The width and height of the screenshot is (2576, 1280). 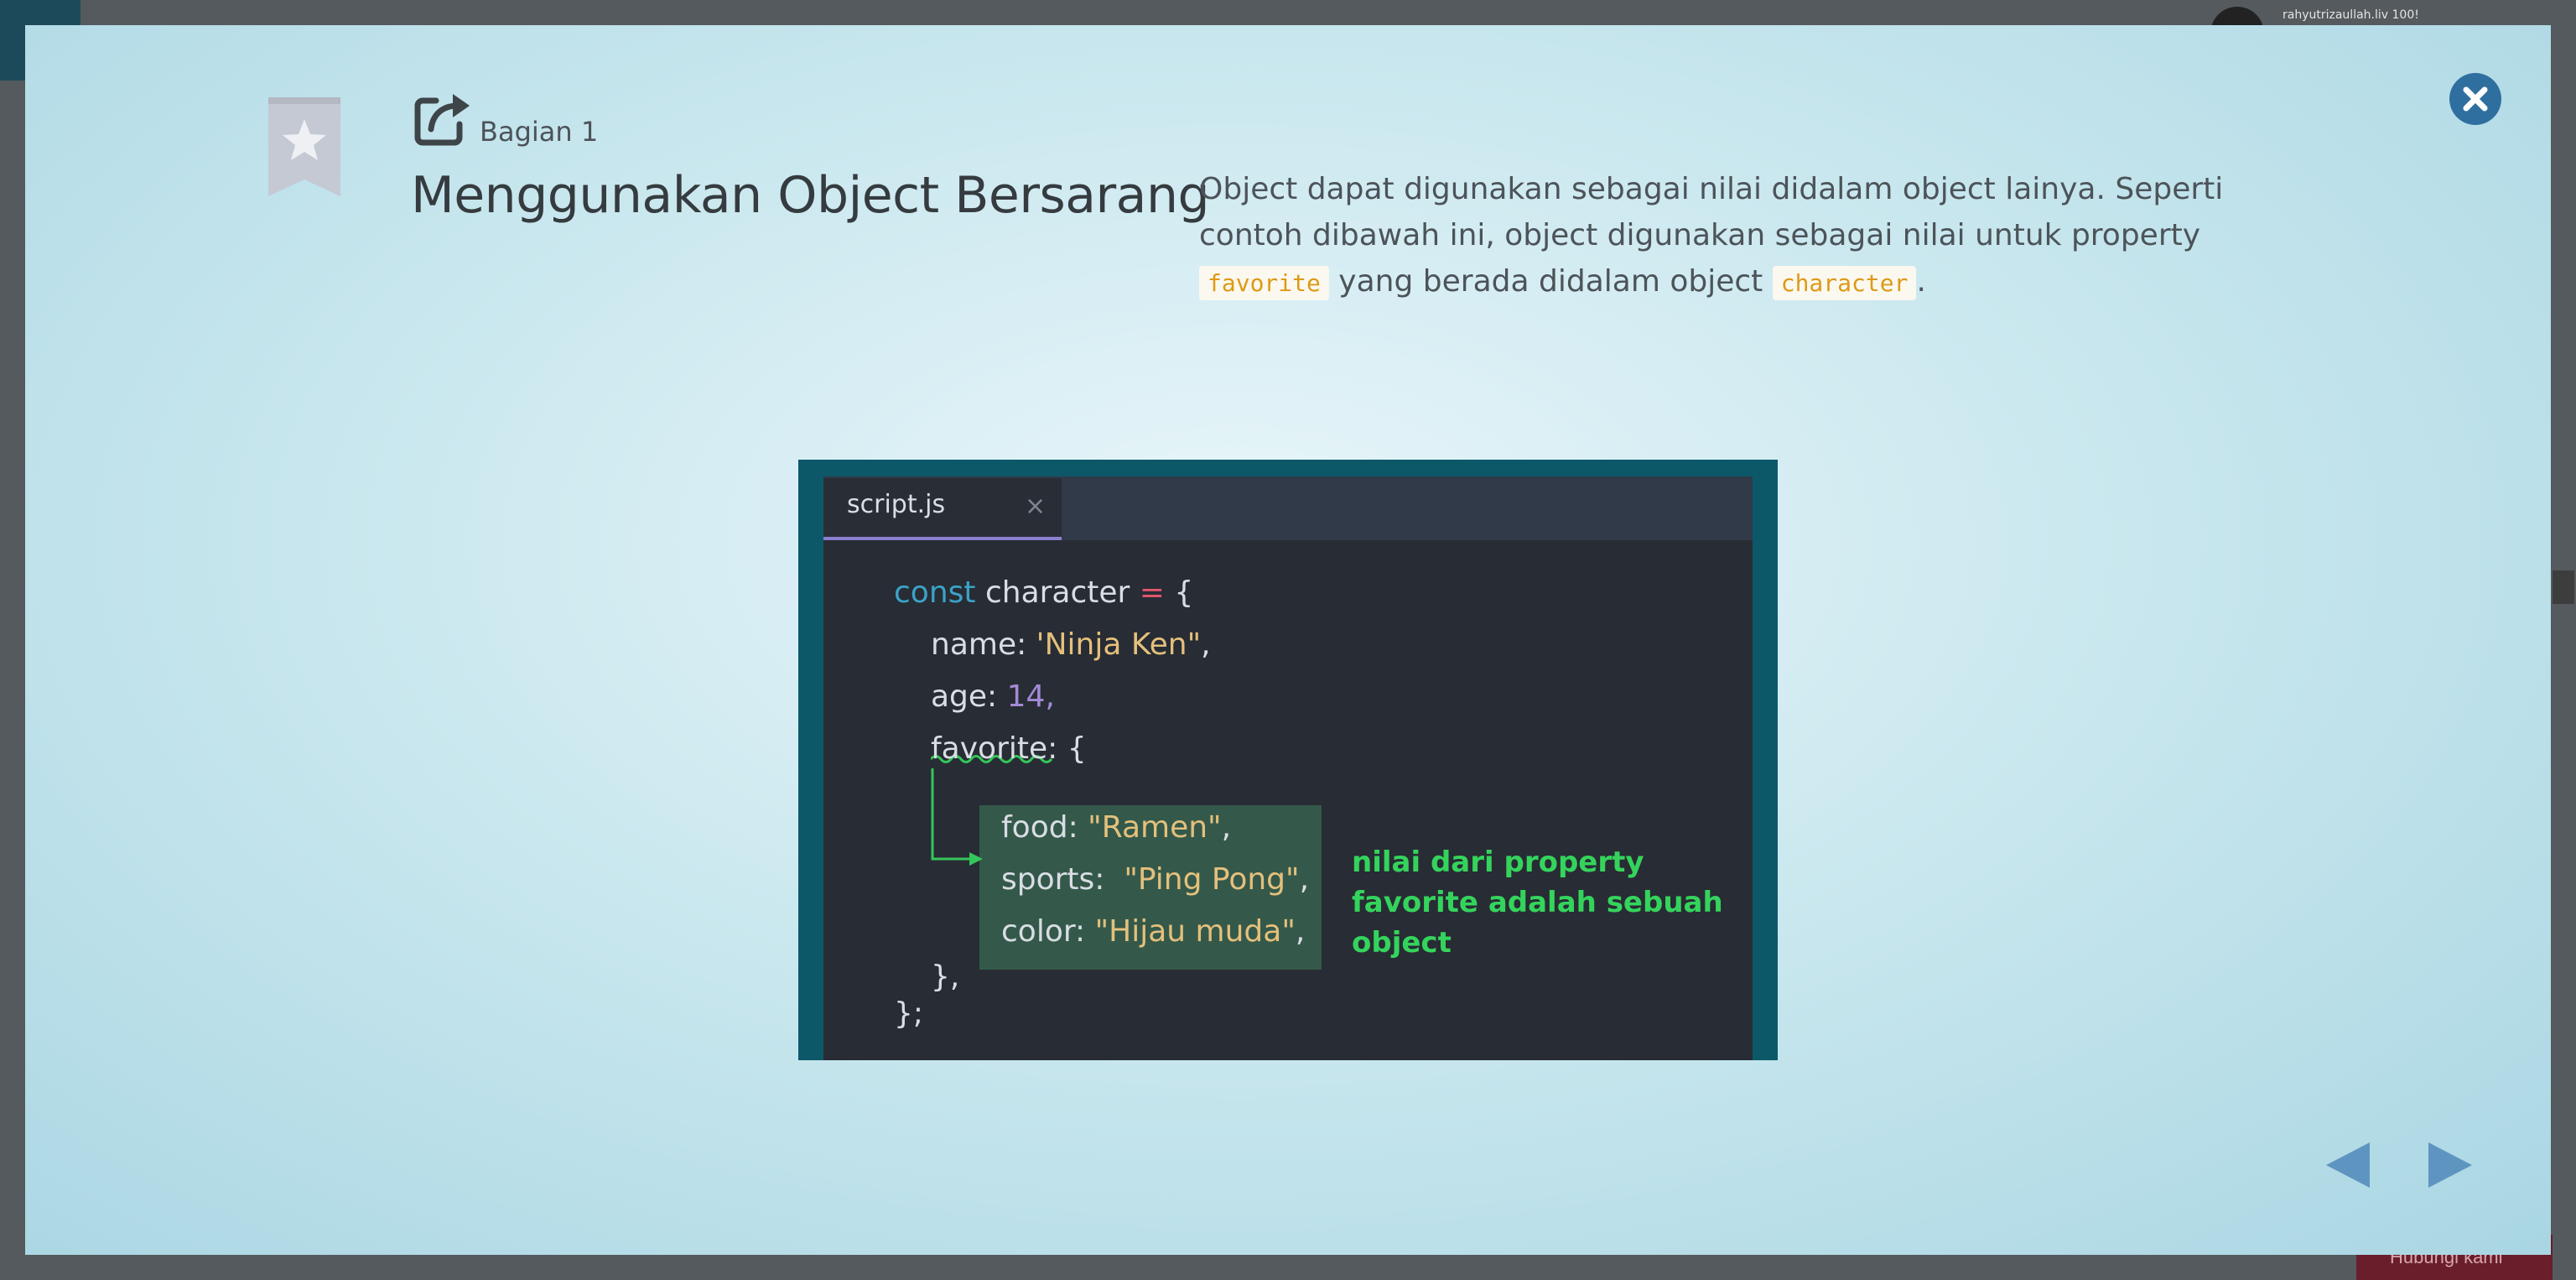 I want to click on code-key: age:, so click(x=969, y=696).